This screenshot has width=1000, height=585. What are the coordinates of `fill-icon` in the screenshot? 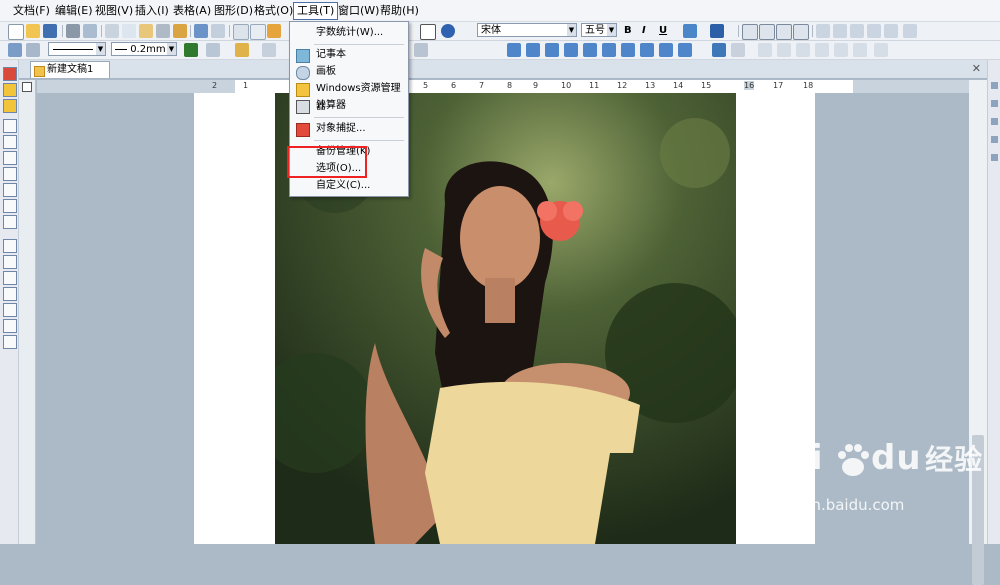 It's located at (213, 50).